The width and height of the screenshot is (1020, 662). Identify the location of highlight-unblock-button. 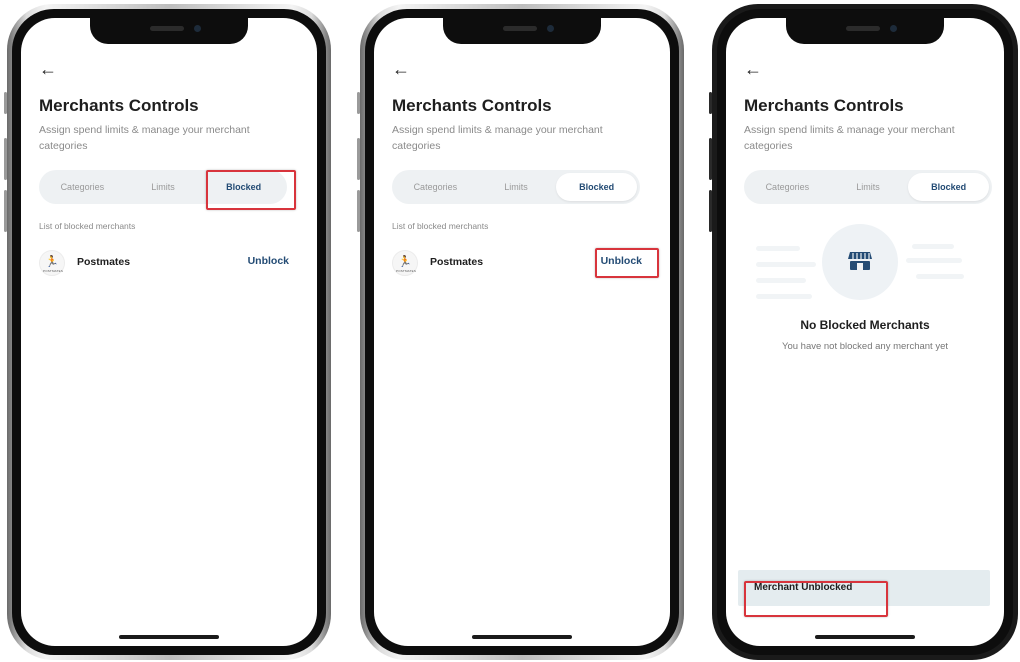
(627, 263).